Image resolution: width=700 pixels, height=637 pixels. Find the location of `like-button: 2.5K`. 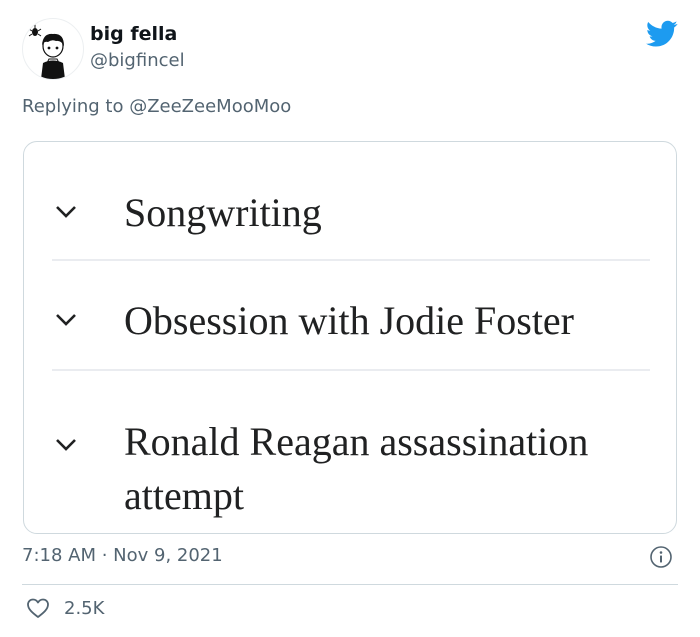

like-button: 2.5K is located at coordinates (65, 608).